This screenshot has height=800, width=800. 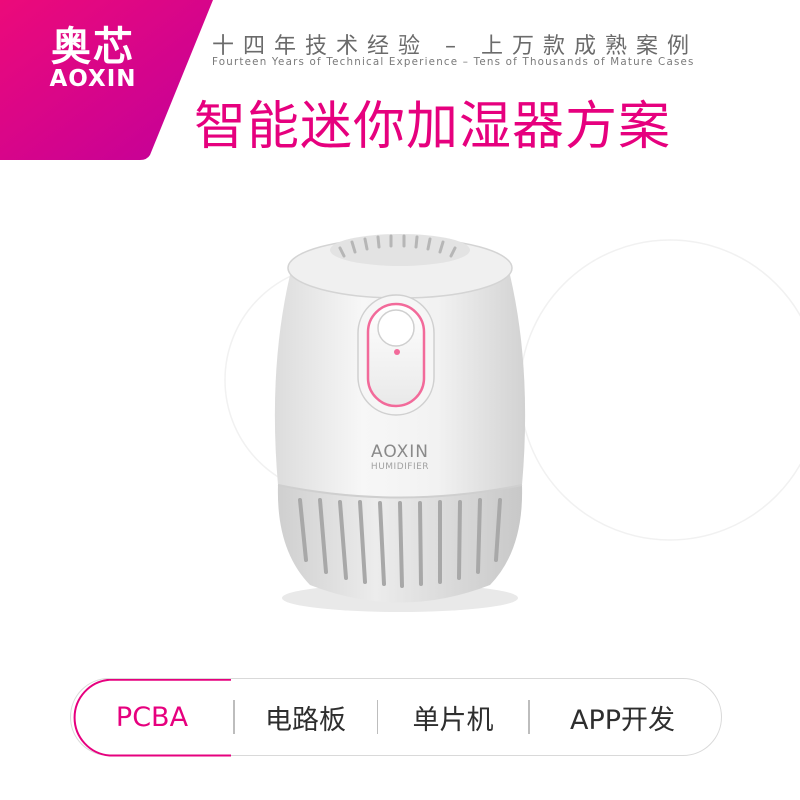 I want to click on tab-circuit-board: 电路板, so click(x=306, y=717).